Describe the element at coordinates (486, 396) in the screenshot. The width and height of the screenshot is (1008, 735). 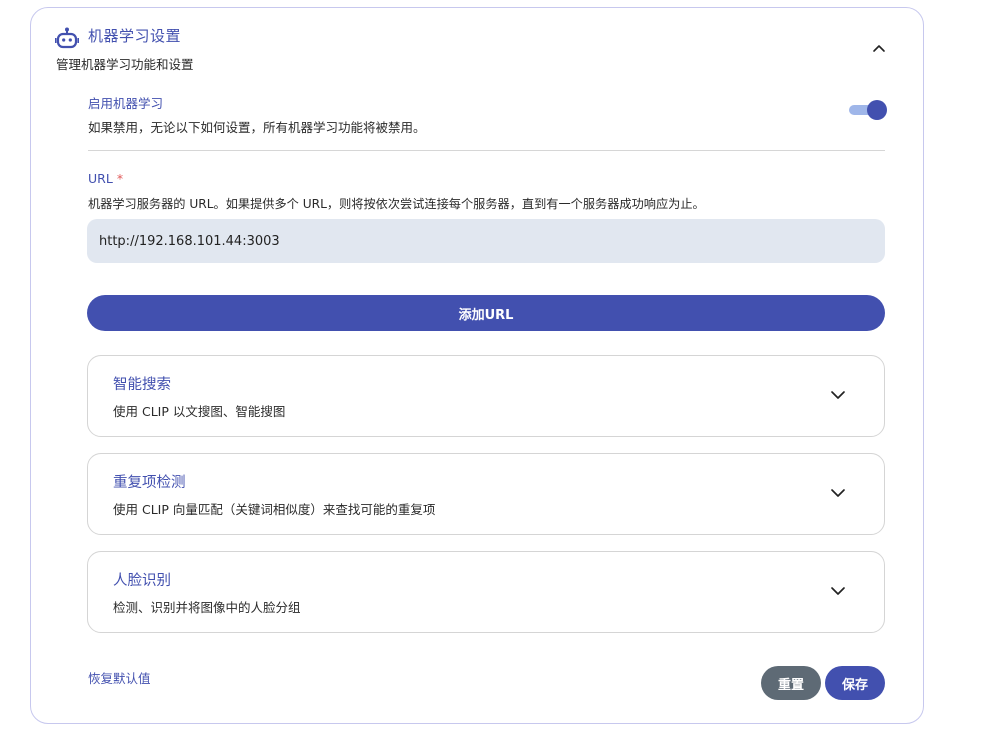
I see `smart-search-section: 智能搜索 使用 CLIP 以文搜图、智能搜图` at that location.